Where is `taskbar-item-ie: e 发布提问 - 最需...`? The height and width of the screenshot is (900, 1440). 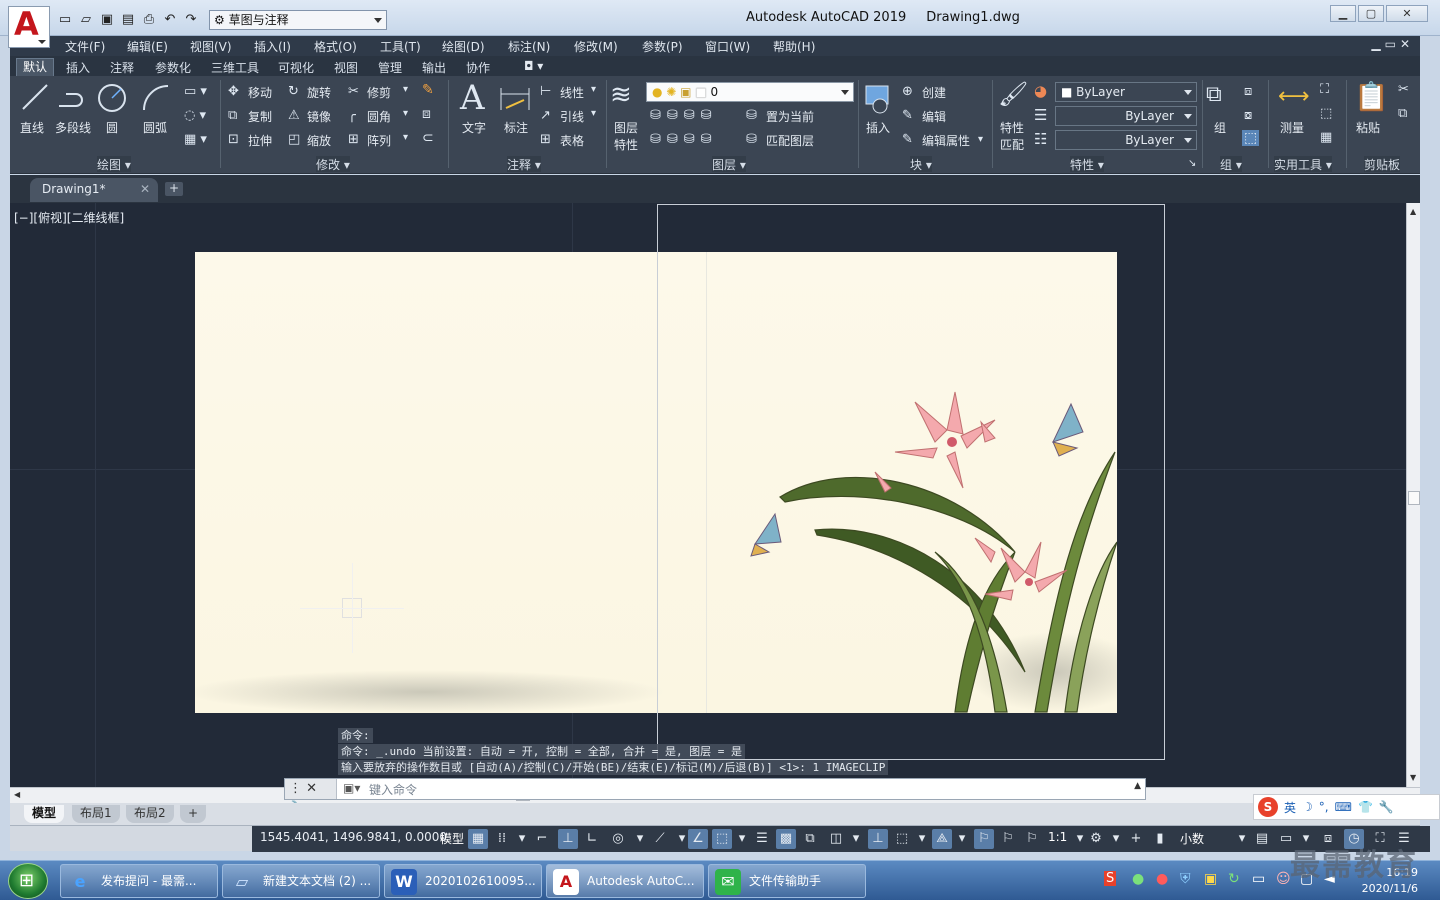
taskbar-item-ie: e 发布提问 - 最需... is located at coordinates (139, 881).